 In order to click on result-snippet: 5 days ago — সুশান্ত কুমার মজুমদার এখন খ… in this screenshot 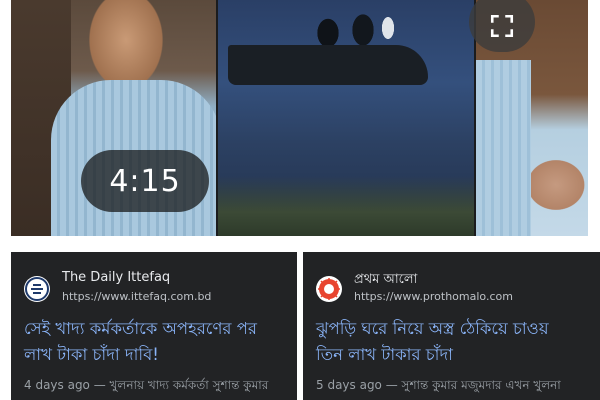, I will do `click(438, 385)`.